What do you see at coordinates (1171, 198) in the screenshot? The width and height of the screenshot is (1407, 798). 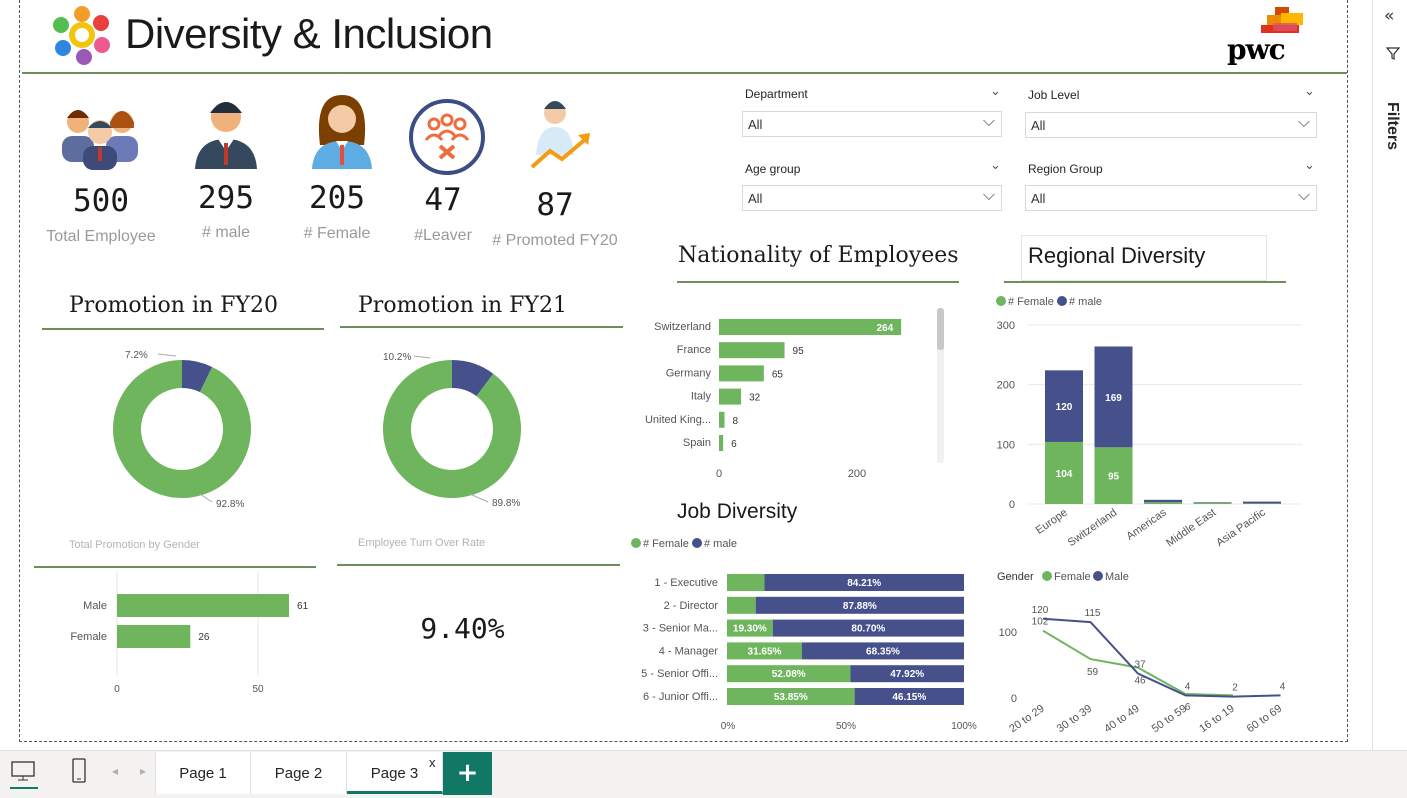 I see `slicer-region-group-dropdown: All ⌵` at bounding box center [1171, 198].